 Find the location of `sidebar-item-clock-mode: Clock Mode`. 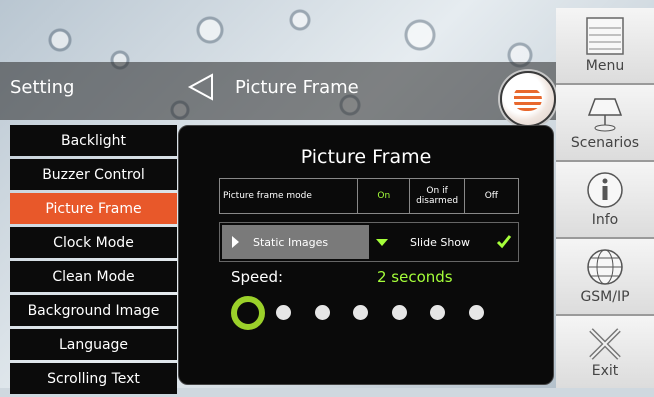

sidebar-item-clock-mode: Clock Mode is located at coordinates (93, 242).